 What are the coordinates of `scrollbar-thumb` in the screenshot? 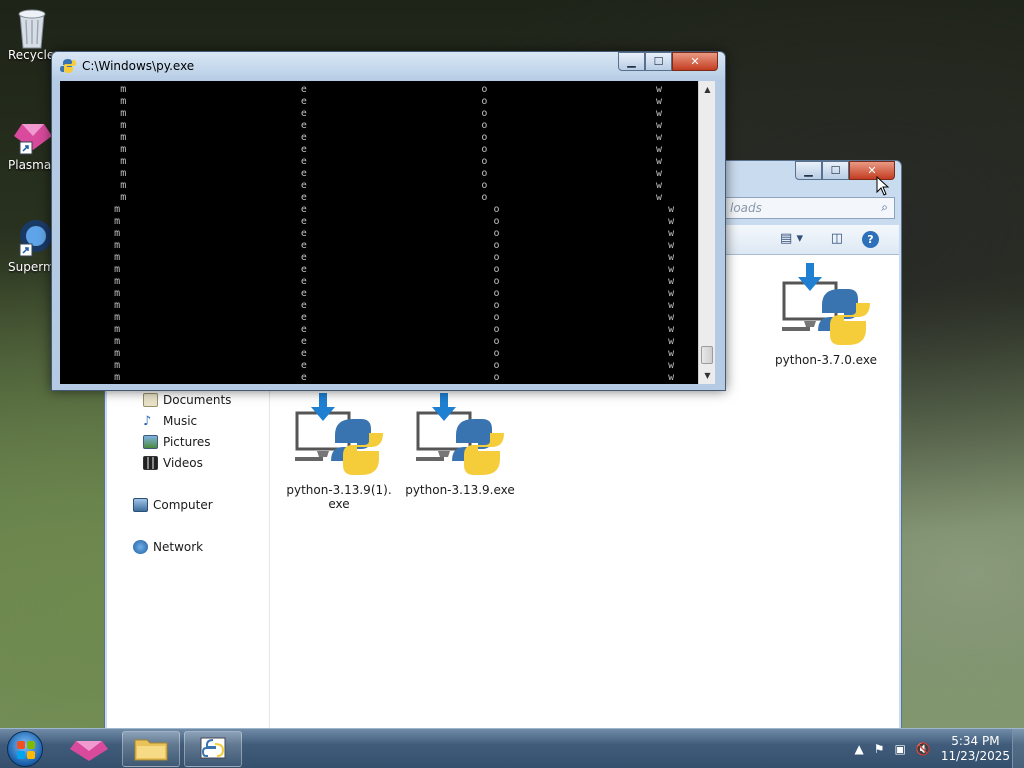 It's located at (707, 355).